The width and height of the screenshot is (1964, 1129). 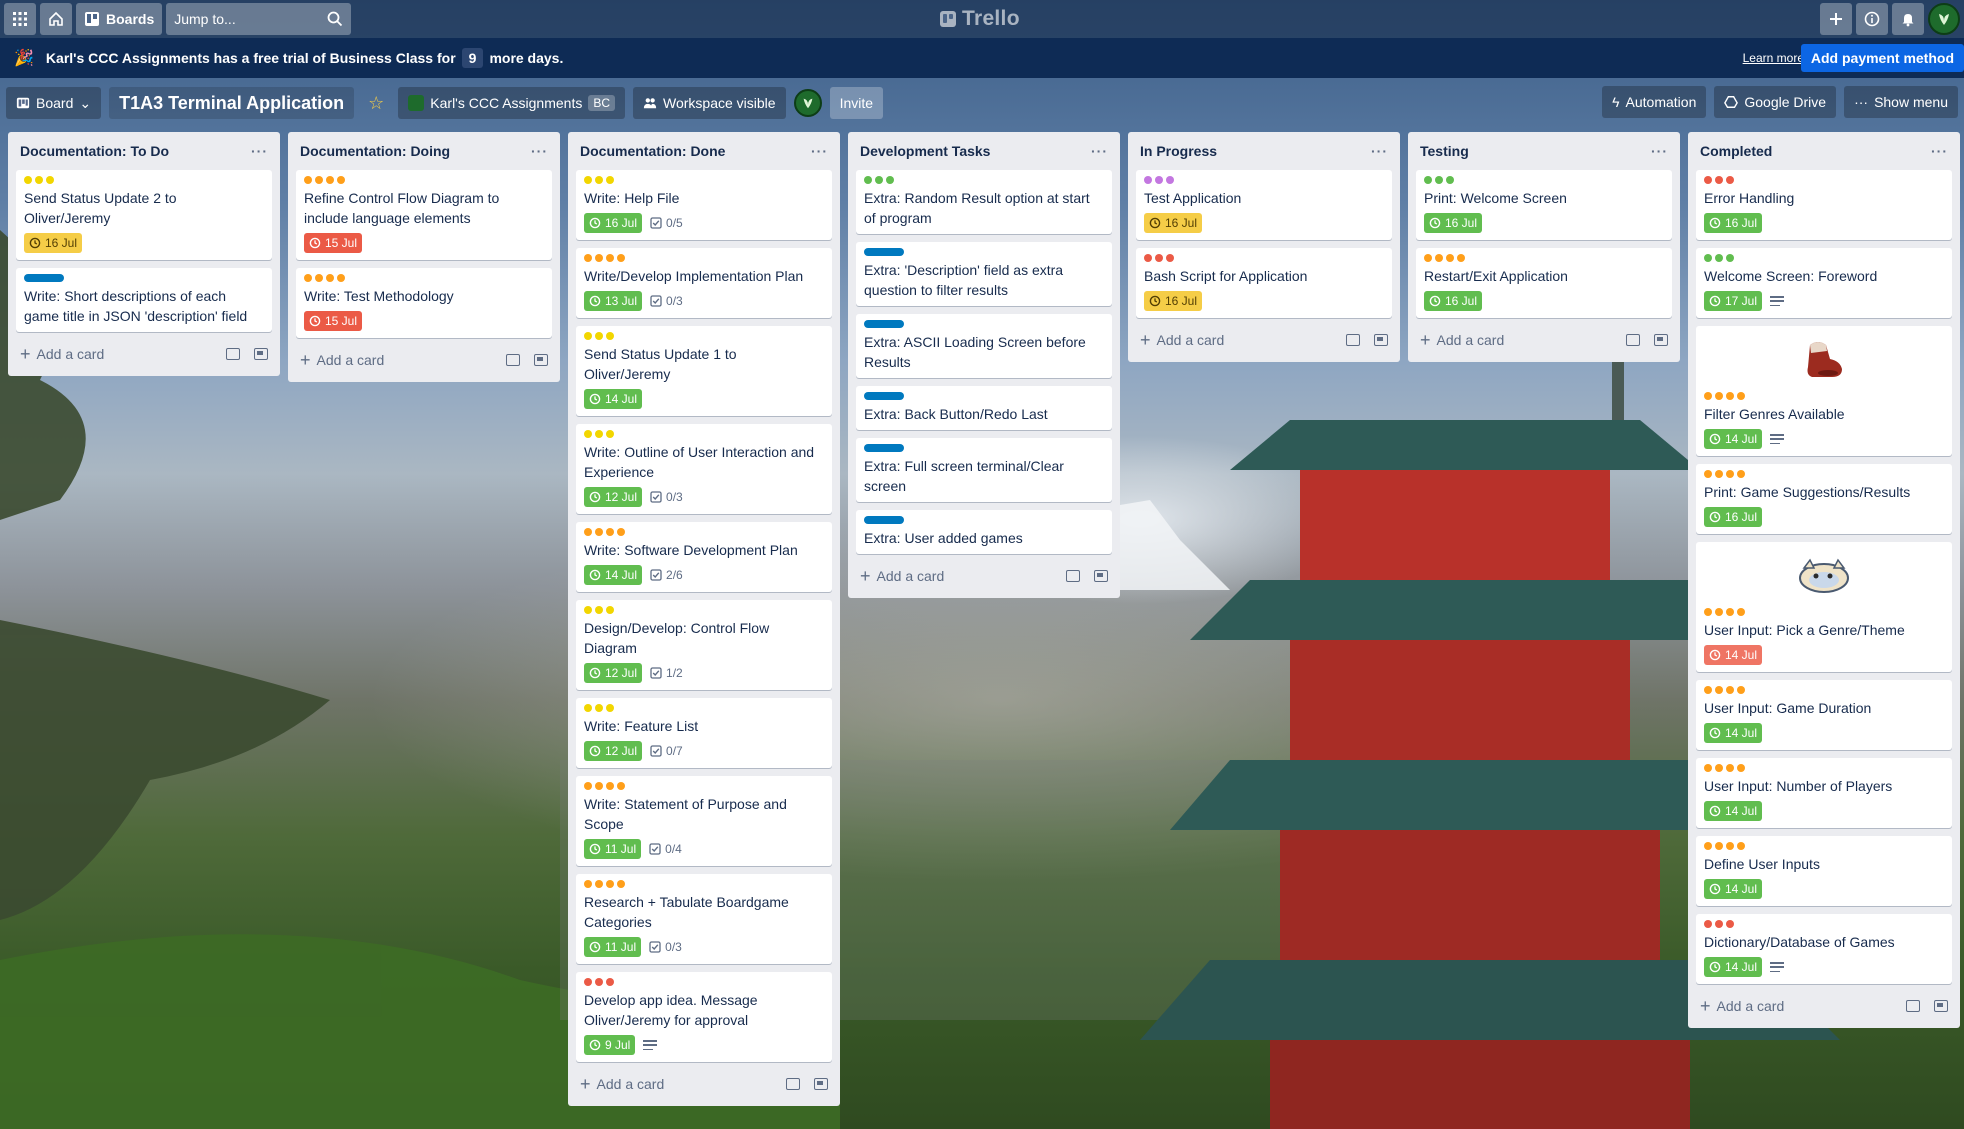 I want to click on show-menu-button: ··· Show menu, so click(x=1901, y=102).